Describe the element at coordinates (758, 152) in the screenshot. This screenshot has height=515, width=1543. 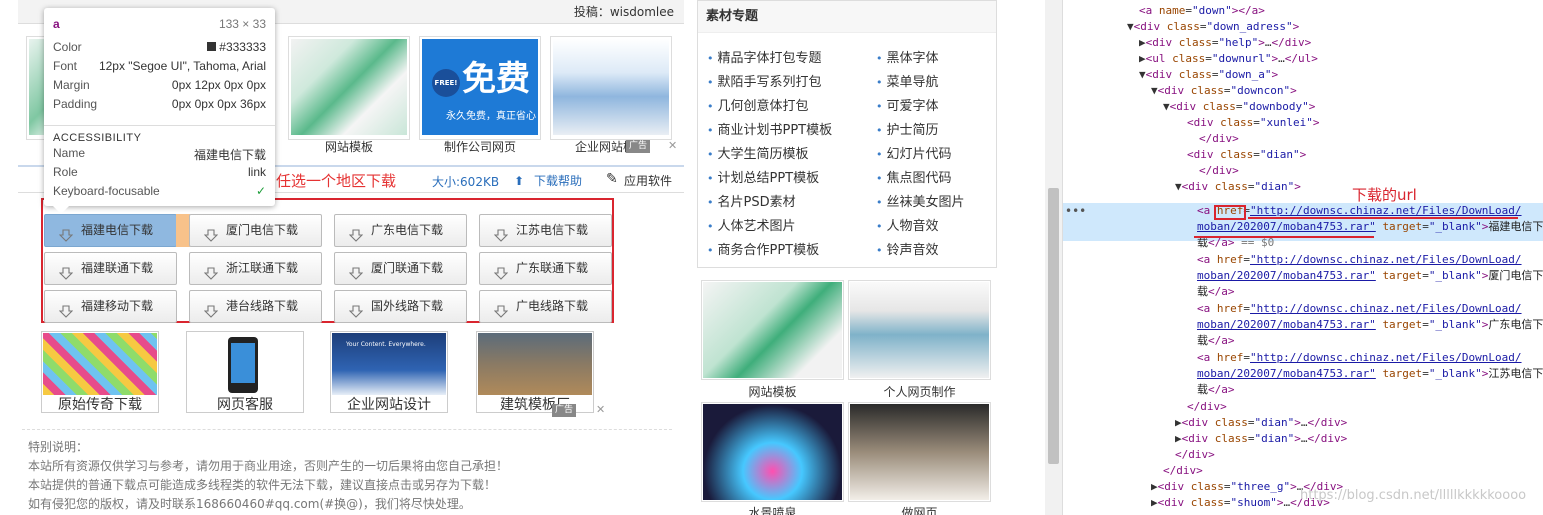
I see `material-link: 大学生简历模板` at that location.